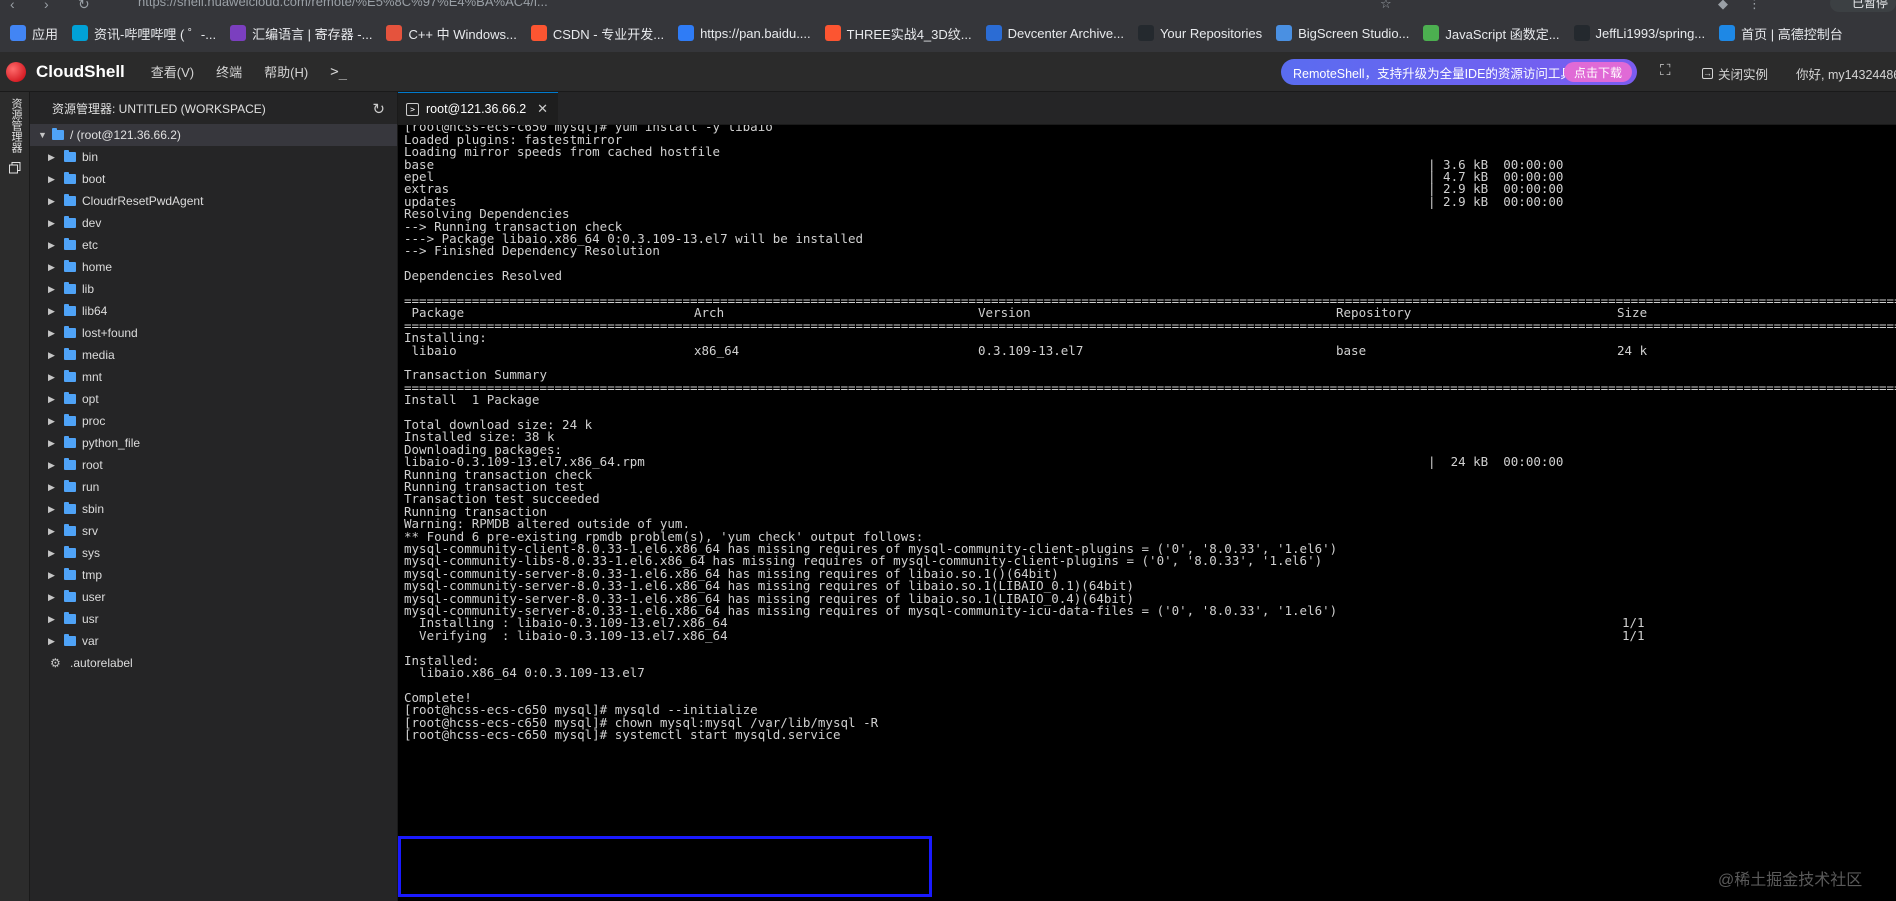 This screenshot has width=1896, height=901. Describe the element at coordinates (213, 597) in the screenshot. I see `tree-folder-user: ▶ user` at that location.